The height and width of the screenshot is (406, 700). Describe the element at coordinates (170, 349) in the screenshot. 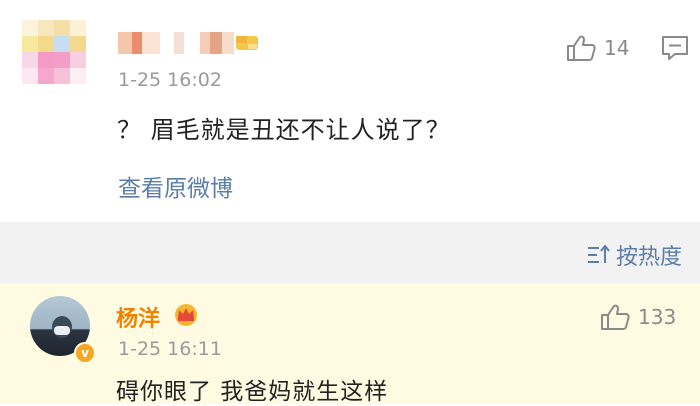

I see `reply-time: 1-25 16:11` at that location.